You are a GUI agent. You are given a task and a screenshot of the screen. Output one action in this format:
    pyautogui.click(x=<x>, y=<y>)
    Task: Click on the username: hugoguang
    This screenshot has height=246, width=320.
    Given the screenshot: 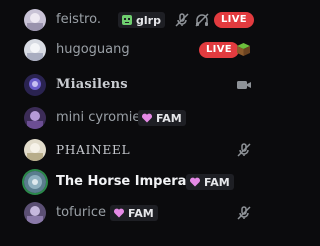 What is the action you would take?
    pyautogui.click(x=93, y=49)
    